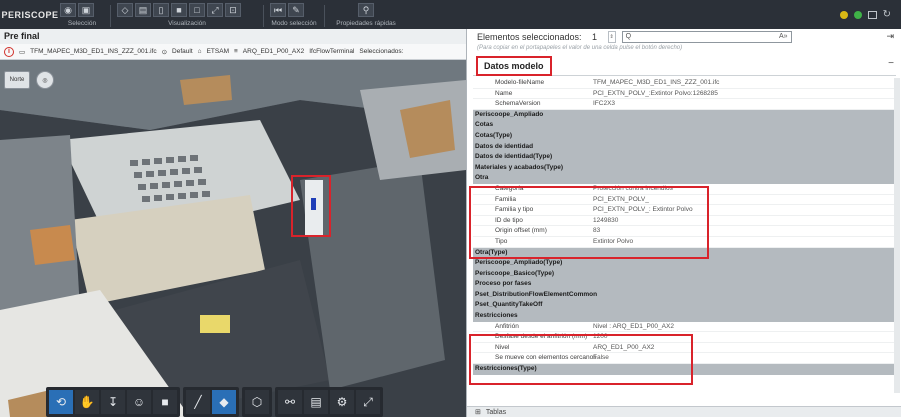  Describe the element at coordinates (683, 136) in the screenshot. I see `property-category: Cotas(Type)` at that location.